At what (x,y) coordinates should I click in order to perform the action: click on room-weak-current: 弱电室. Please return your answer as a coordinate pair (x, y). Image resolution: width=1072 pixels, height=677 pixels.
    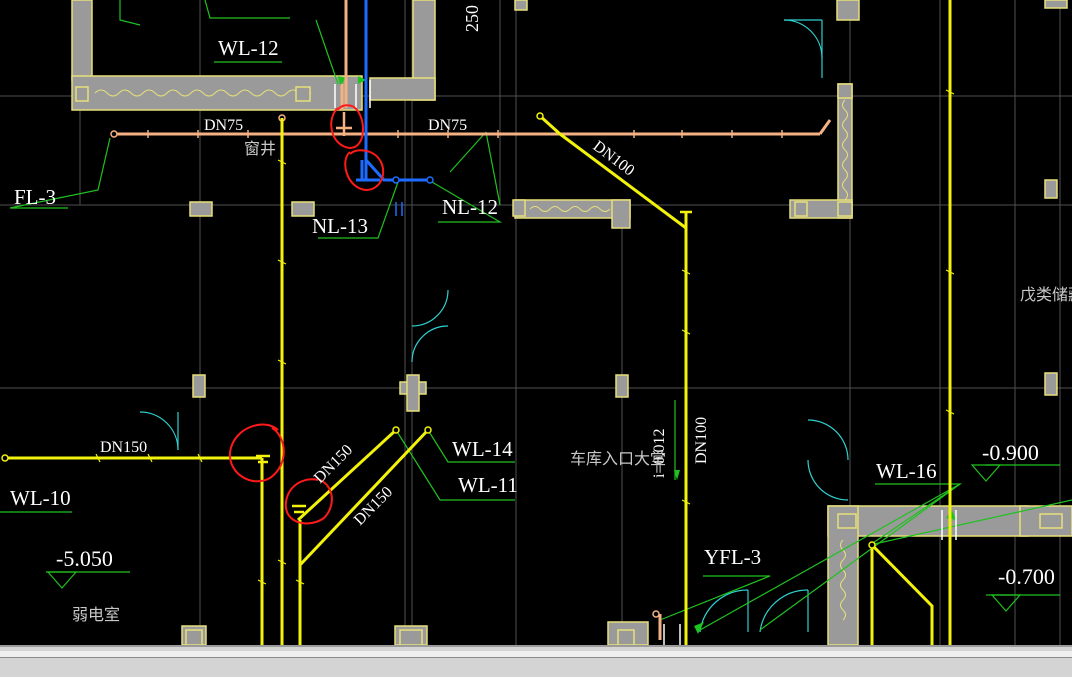
    Looking at the image, I should click on (96, 614).